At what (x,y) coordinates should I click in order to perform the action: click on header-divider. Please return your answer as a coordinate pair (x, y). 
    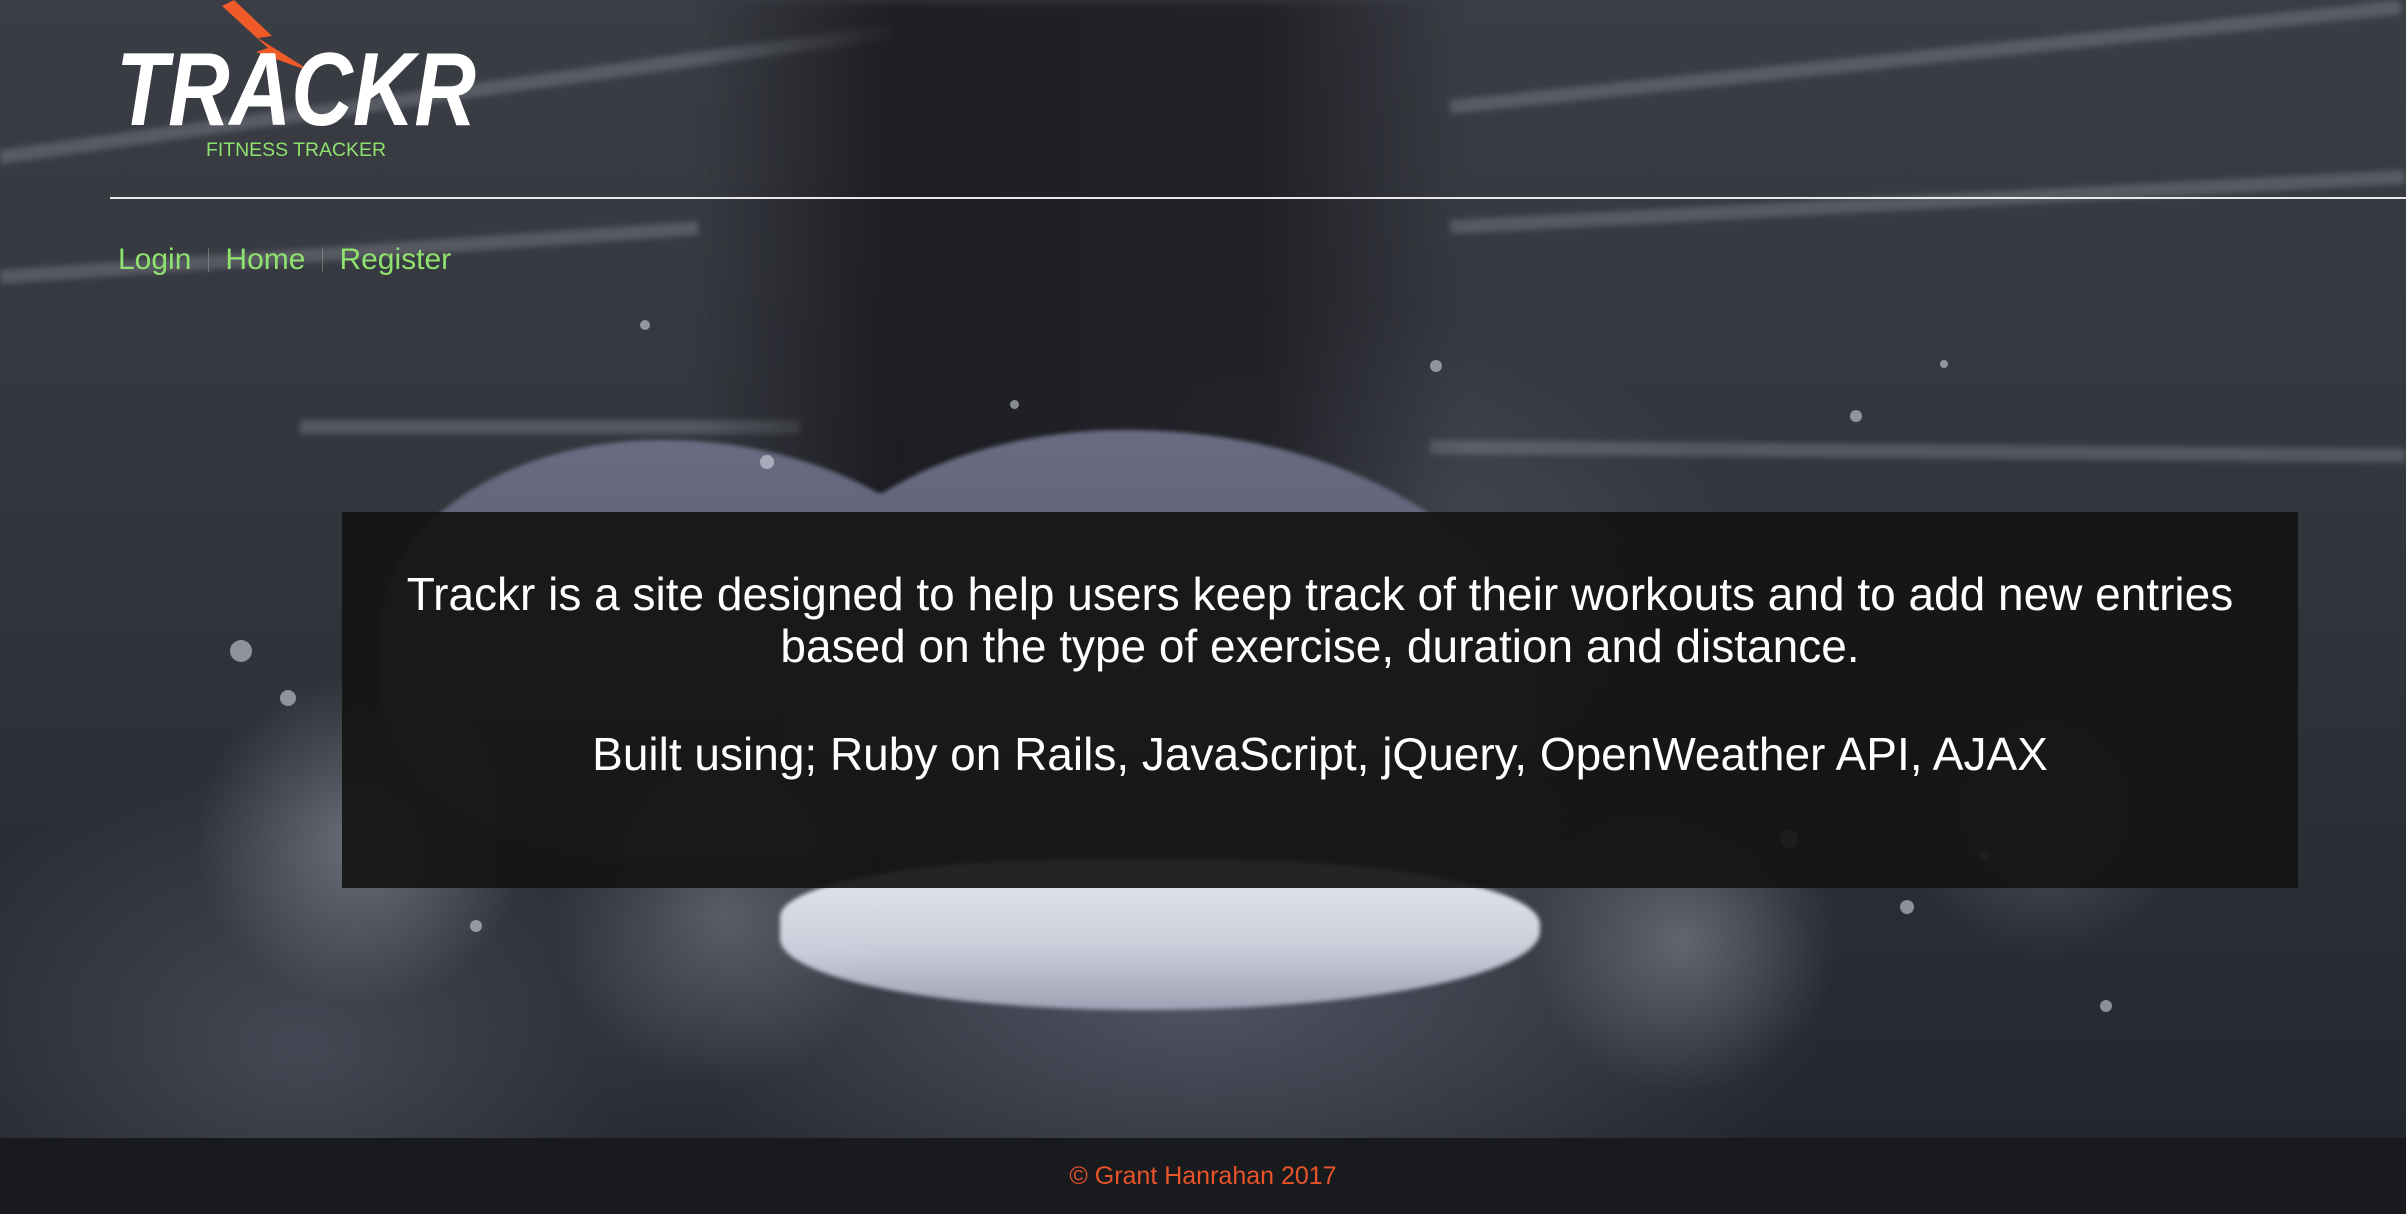
    Looking at the image, I should click on (1258, 198).